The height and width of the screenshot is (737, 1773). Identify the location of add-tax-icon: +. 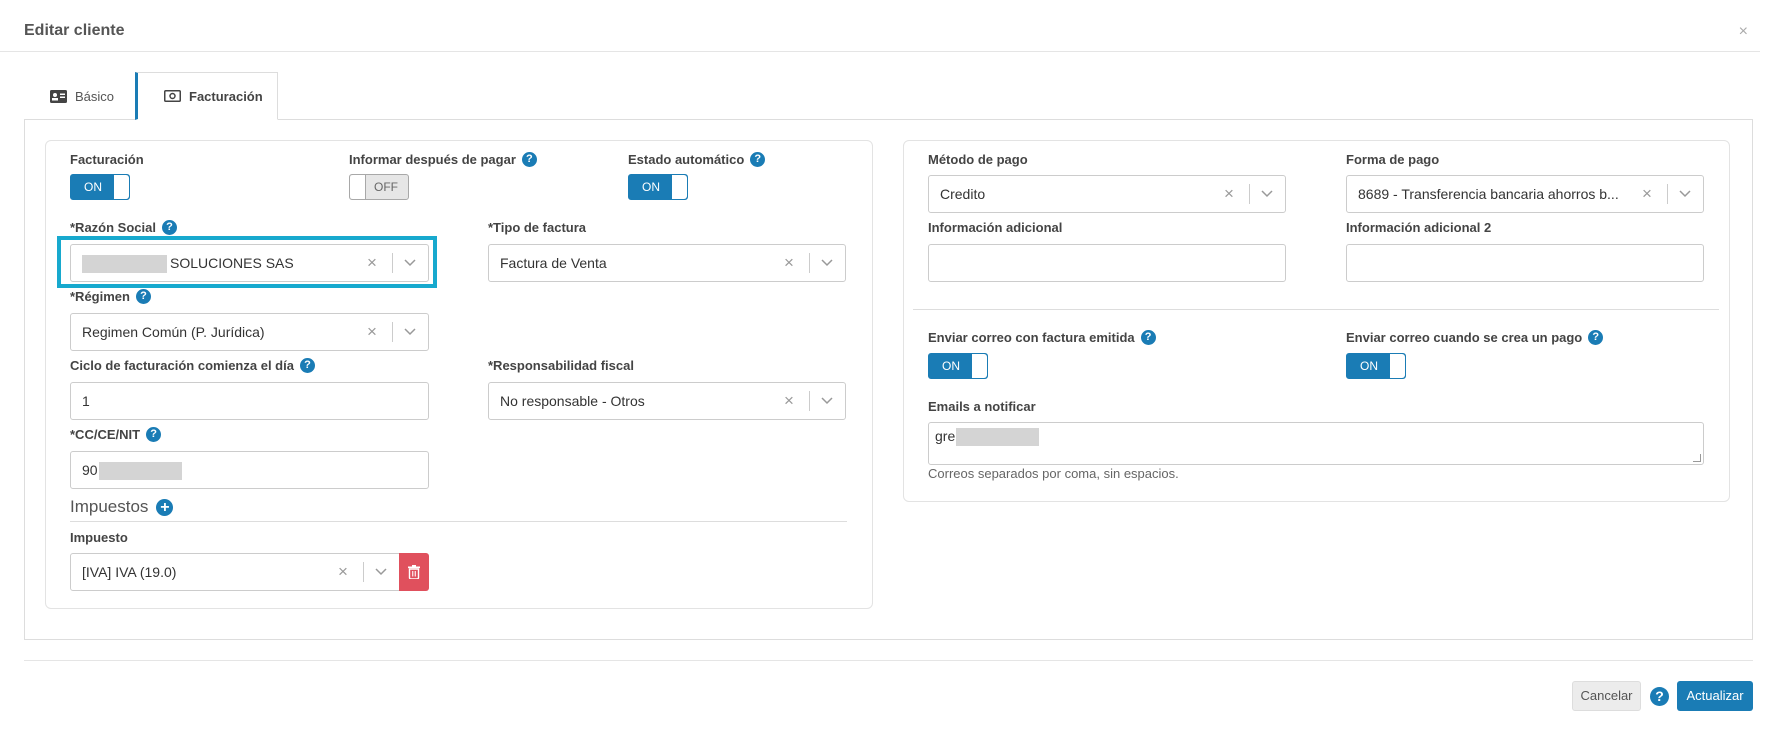
(165, 507).